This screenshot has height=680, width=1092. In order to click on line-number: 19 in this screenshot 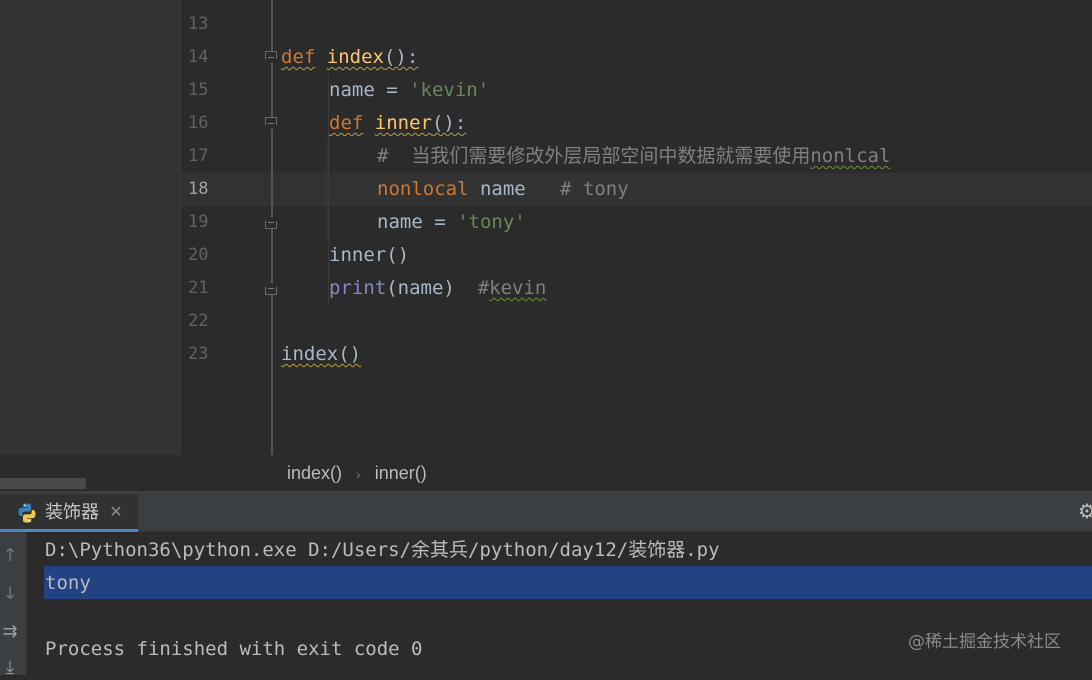, I will do `click(198, 222)`.